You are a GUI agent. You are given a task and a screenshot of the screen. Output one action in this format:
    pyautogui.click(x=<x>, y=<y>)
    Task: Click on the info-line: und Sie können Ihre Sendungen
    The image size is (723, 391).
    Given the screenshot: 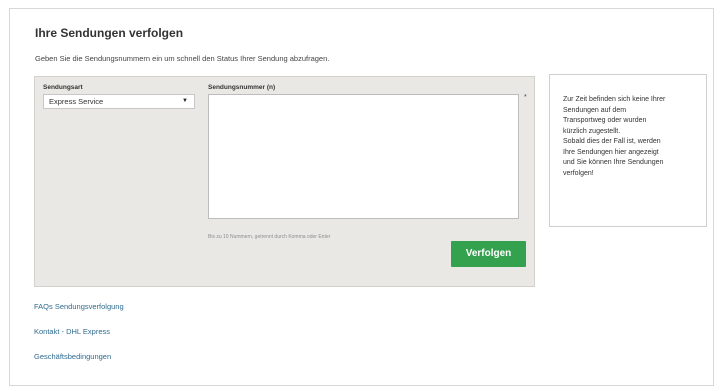 What is the action you would take?
    pyautogui.click(x=613, y=162)
    